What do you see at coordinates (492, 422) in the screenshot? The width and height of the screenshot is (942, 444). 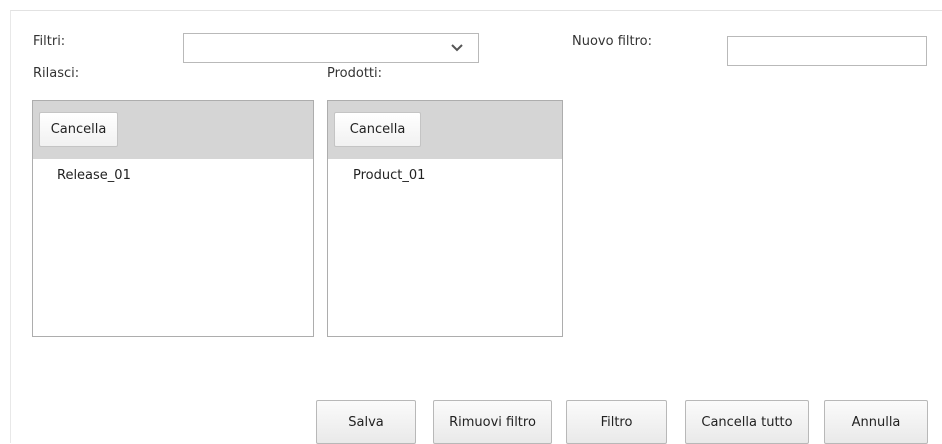 I see `remove-filter-button: Rimuovi filtro` at bounding box center [492, 422].